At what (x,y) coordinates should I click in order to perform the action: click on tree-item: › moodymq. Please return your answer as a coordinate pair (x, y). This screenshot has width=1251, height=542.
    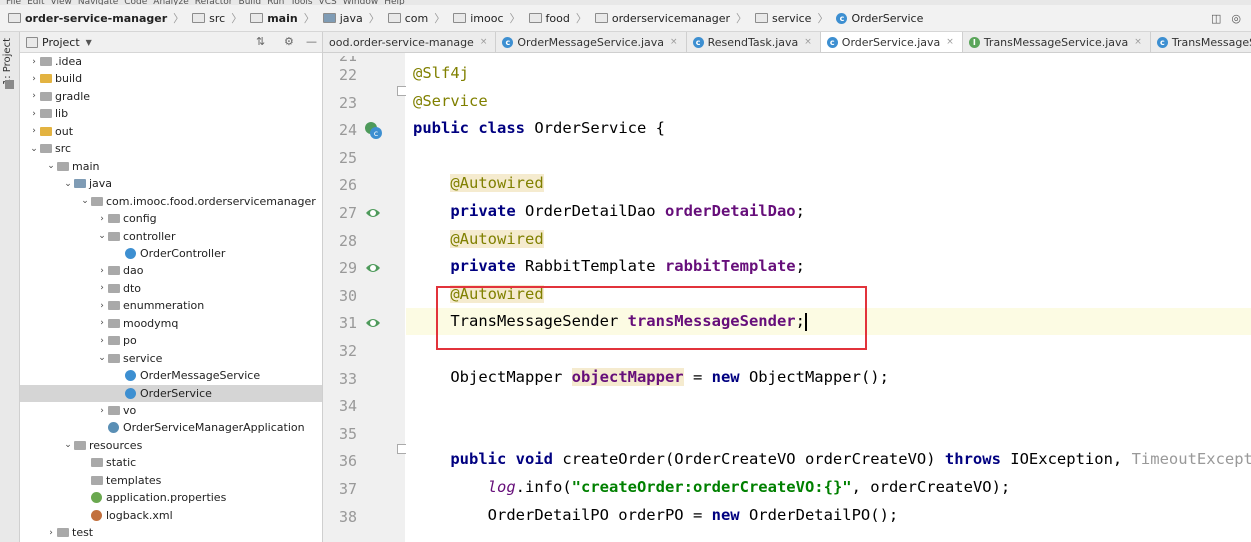
    Looking at the image, I should click on (171, 323).